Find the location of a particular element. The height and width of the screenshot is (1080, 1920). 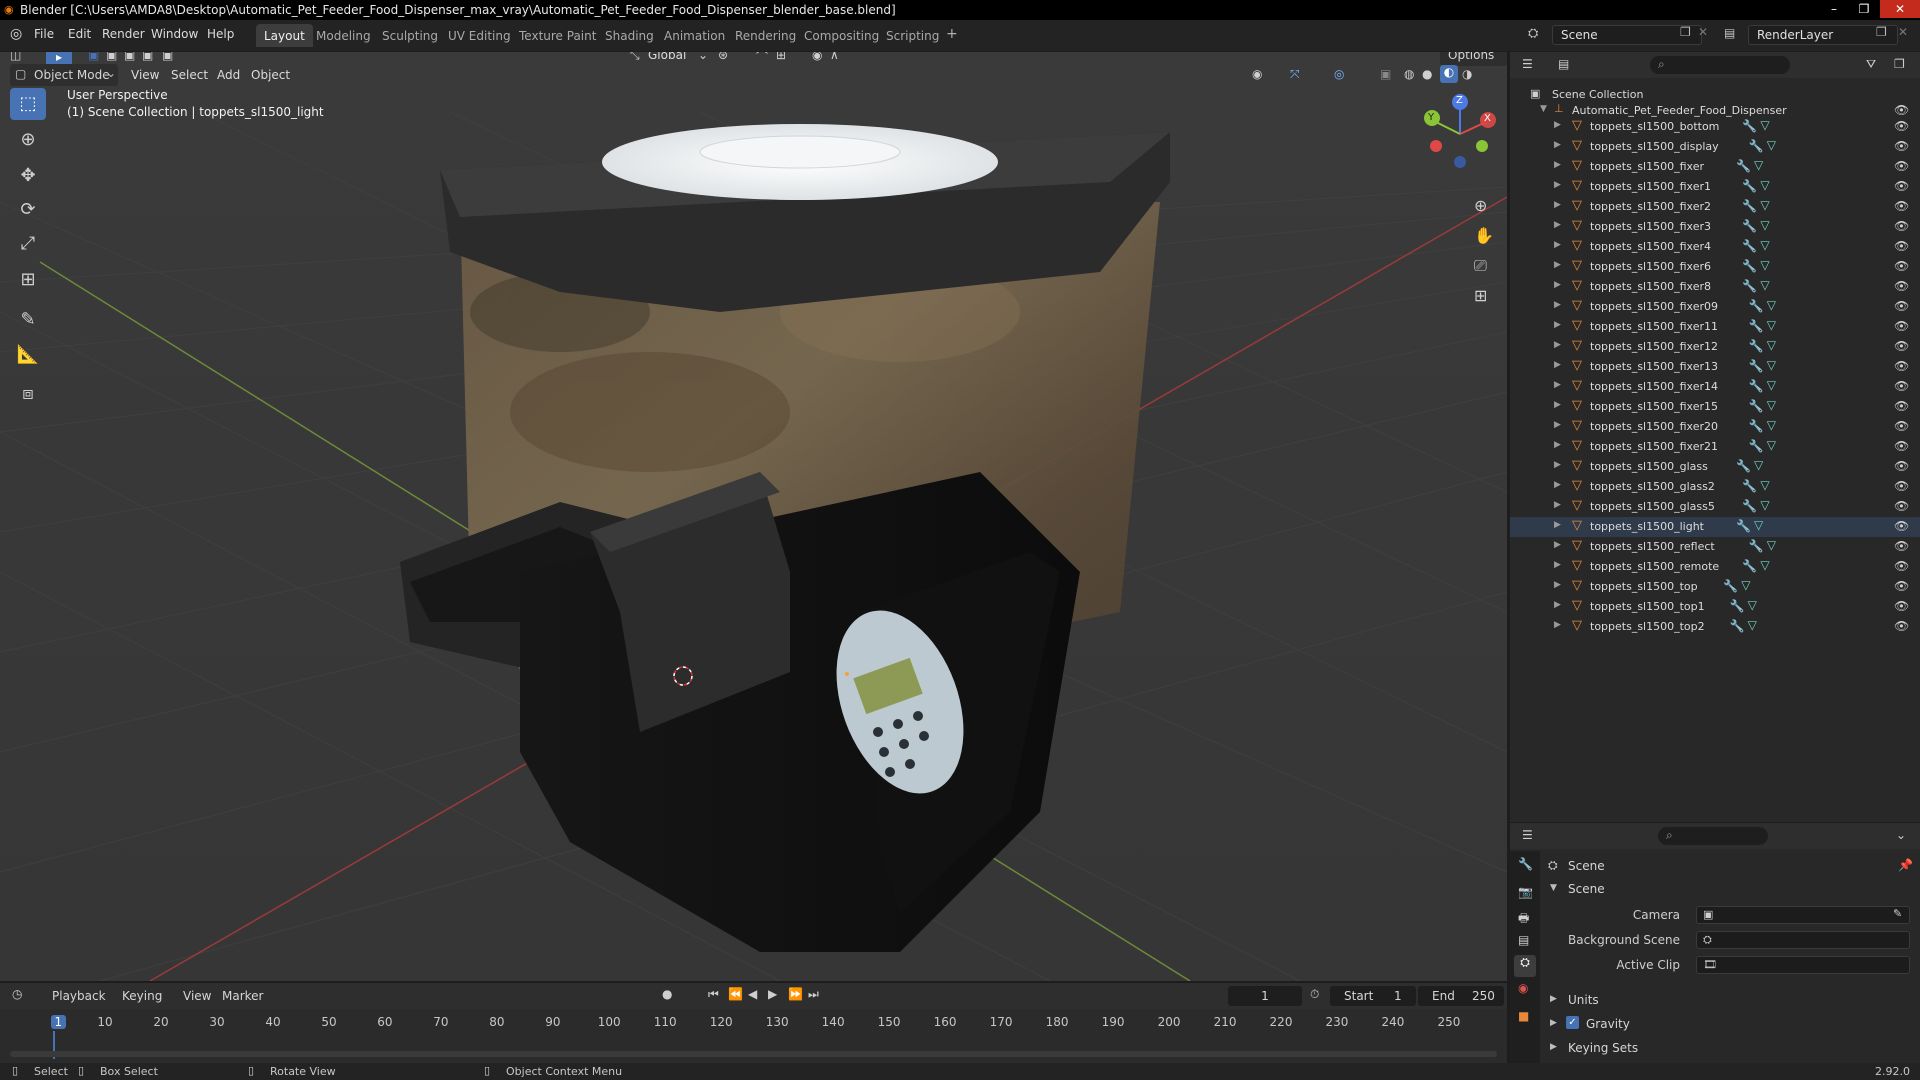

current-frame-field: 1 is located at coordinates (1265, 996).